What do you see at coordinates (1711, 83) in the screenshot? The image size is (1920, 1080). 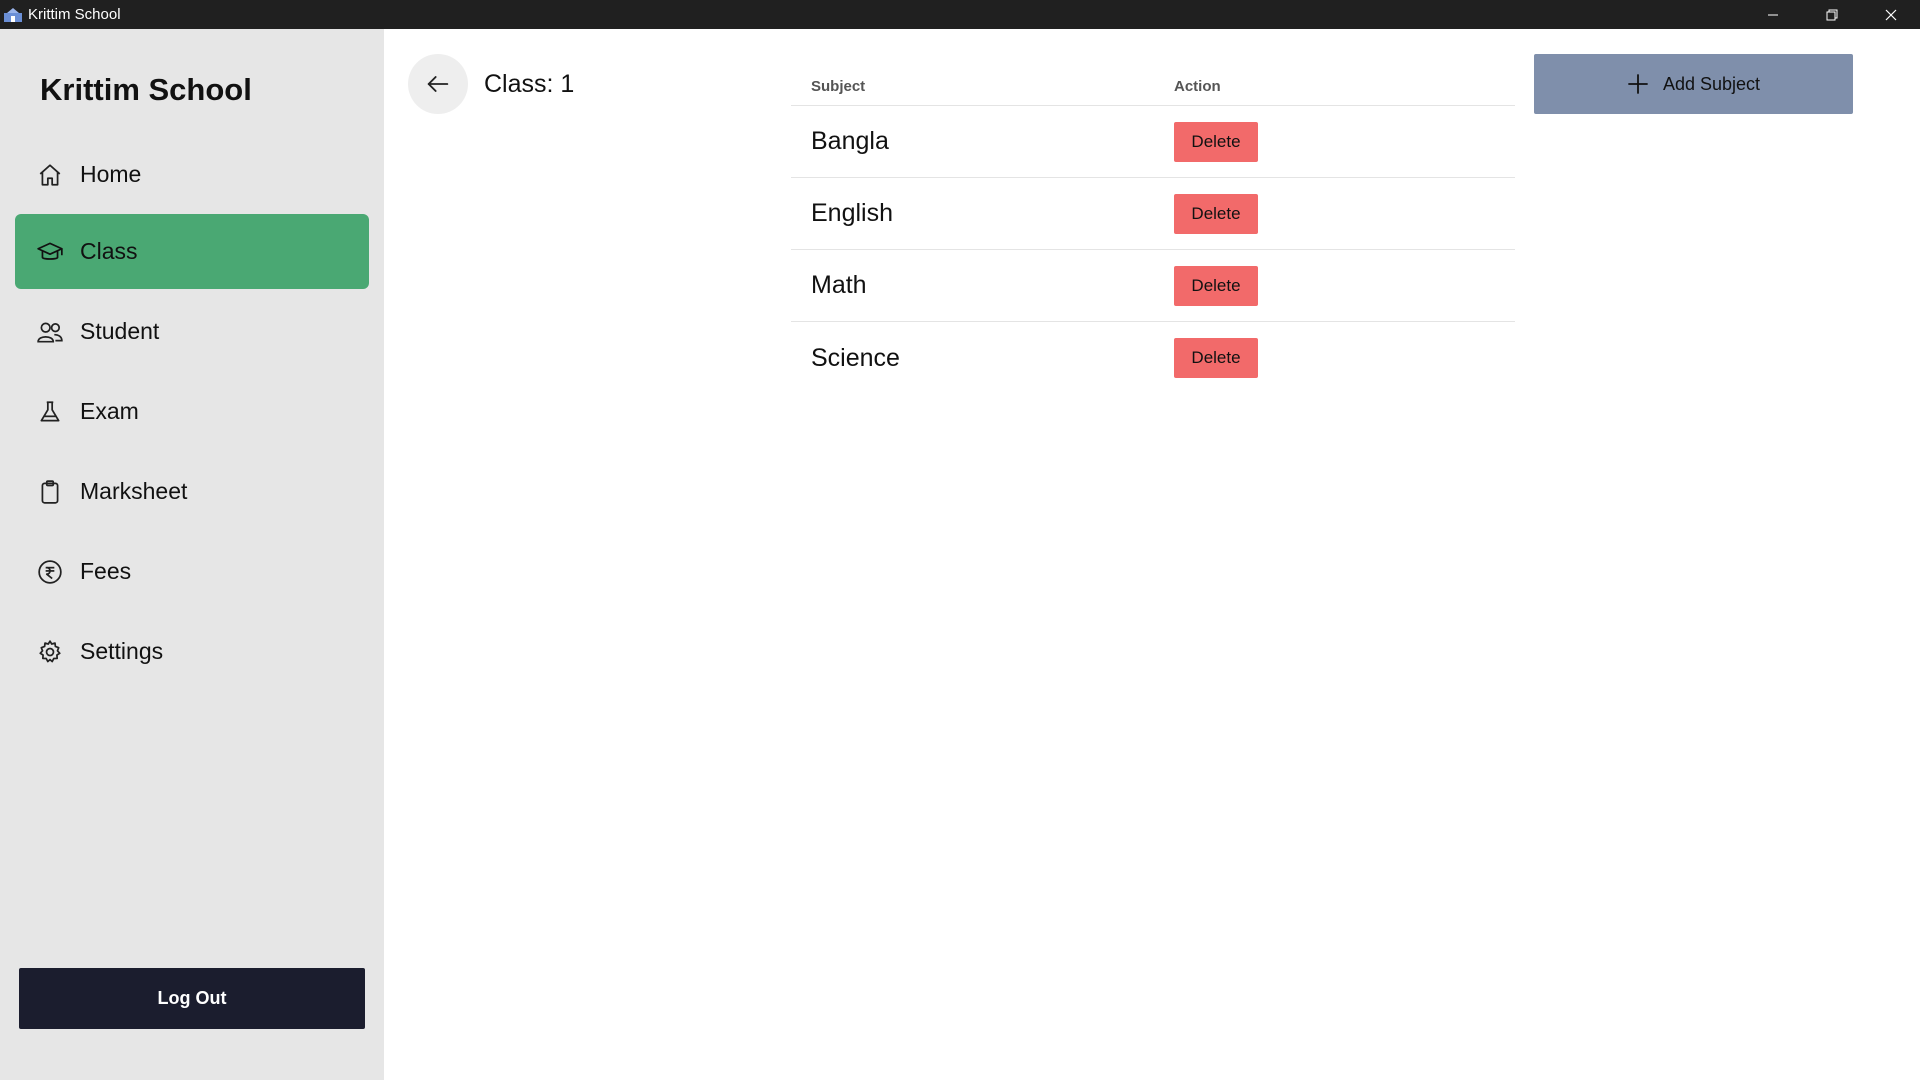 I see `add-subject-label: Add Subject` at bounding box center [1711, 83].